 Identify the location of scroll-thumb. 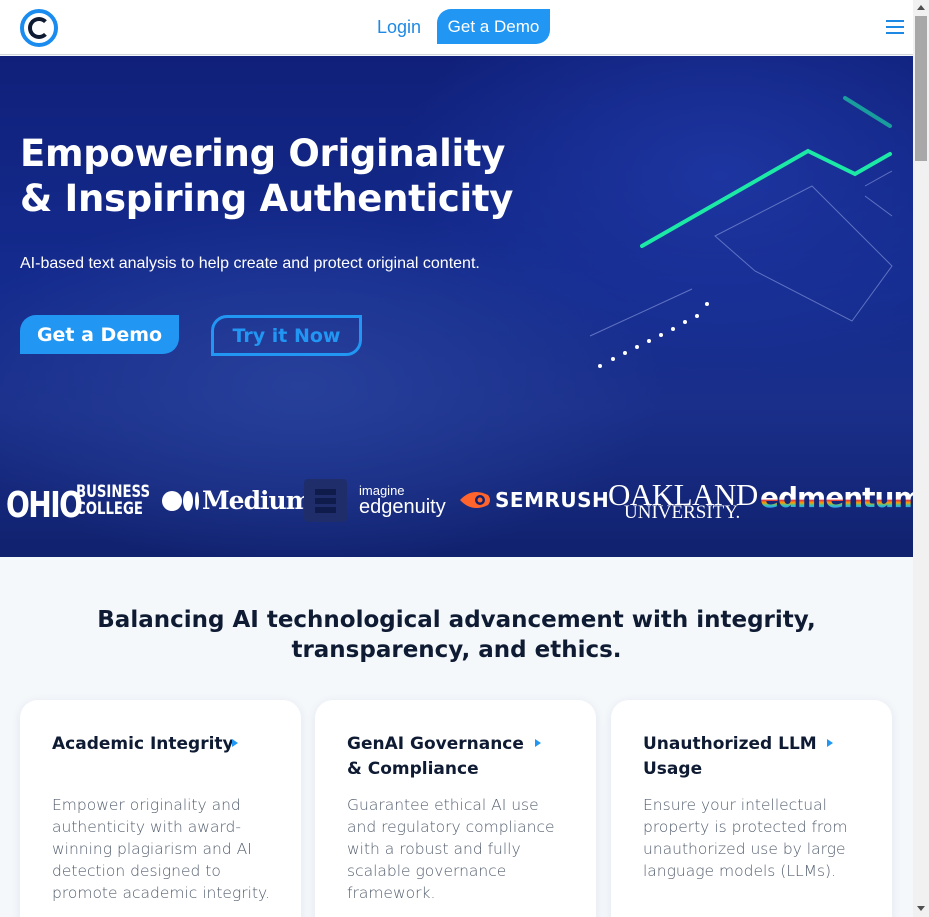
(921, 88).